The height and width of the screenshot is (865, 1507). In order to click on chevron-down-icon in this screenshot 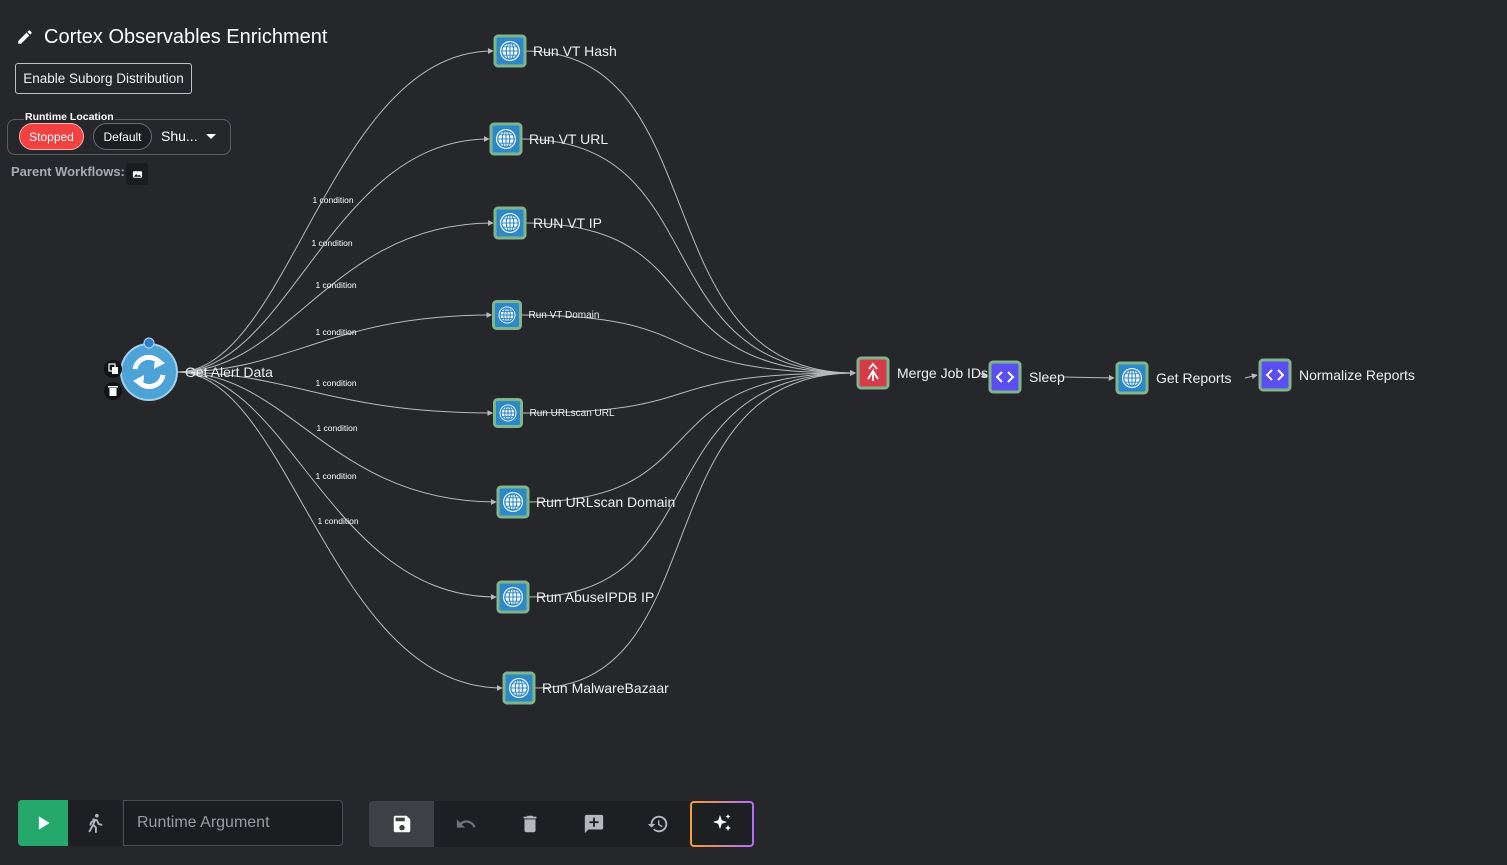, I will do `click(210, 136)`.